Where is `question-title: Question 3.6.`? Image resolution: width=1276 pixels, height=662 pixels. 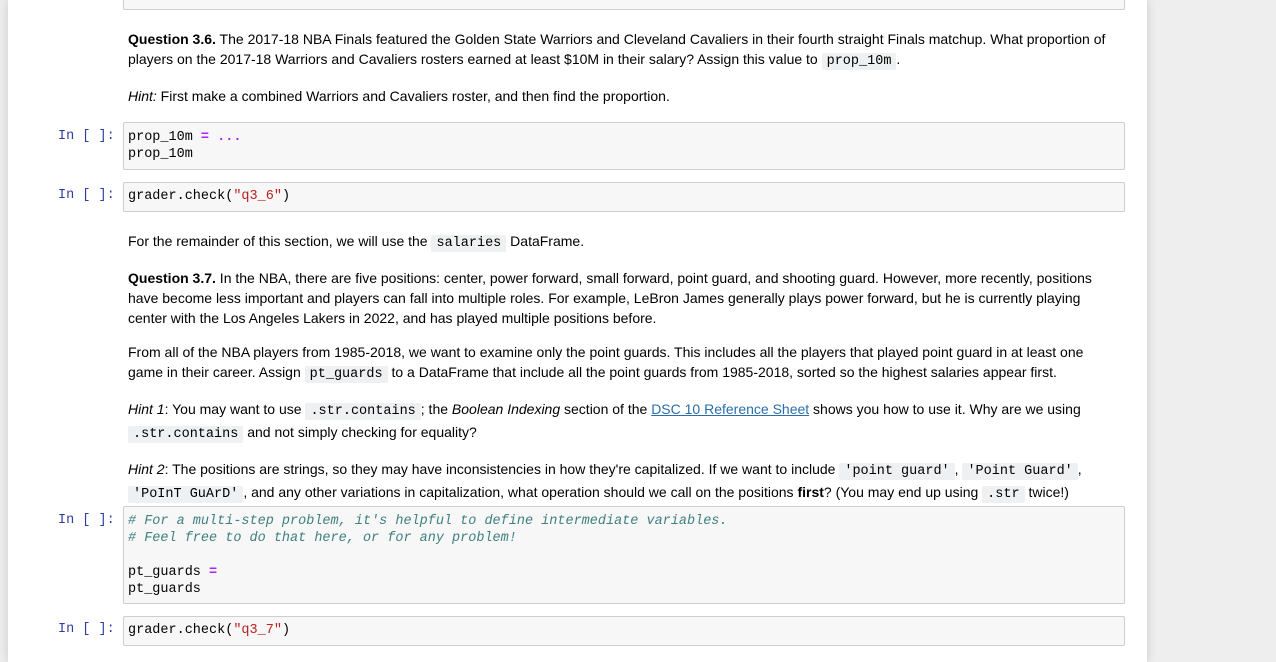 question-title: Question 3.6. is located at coordinates (172, 39).